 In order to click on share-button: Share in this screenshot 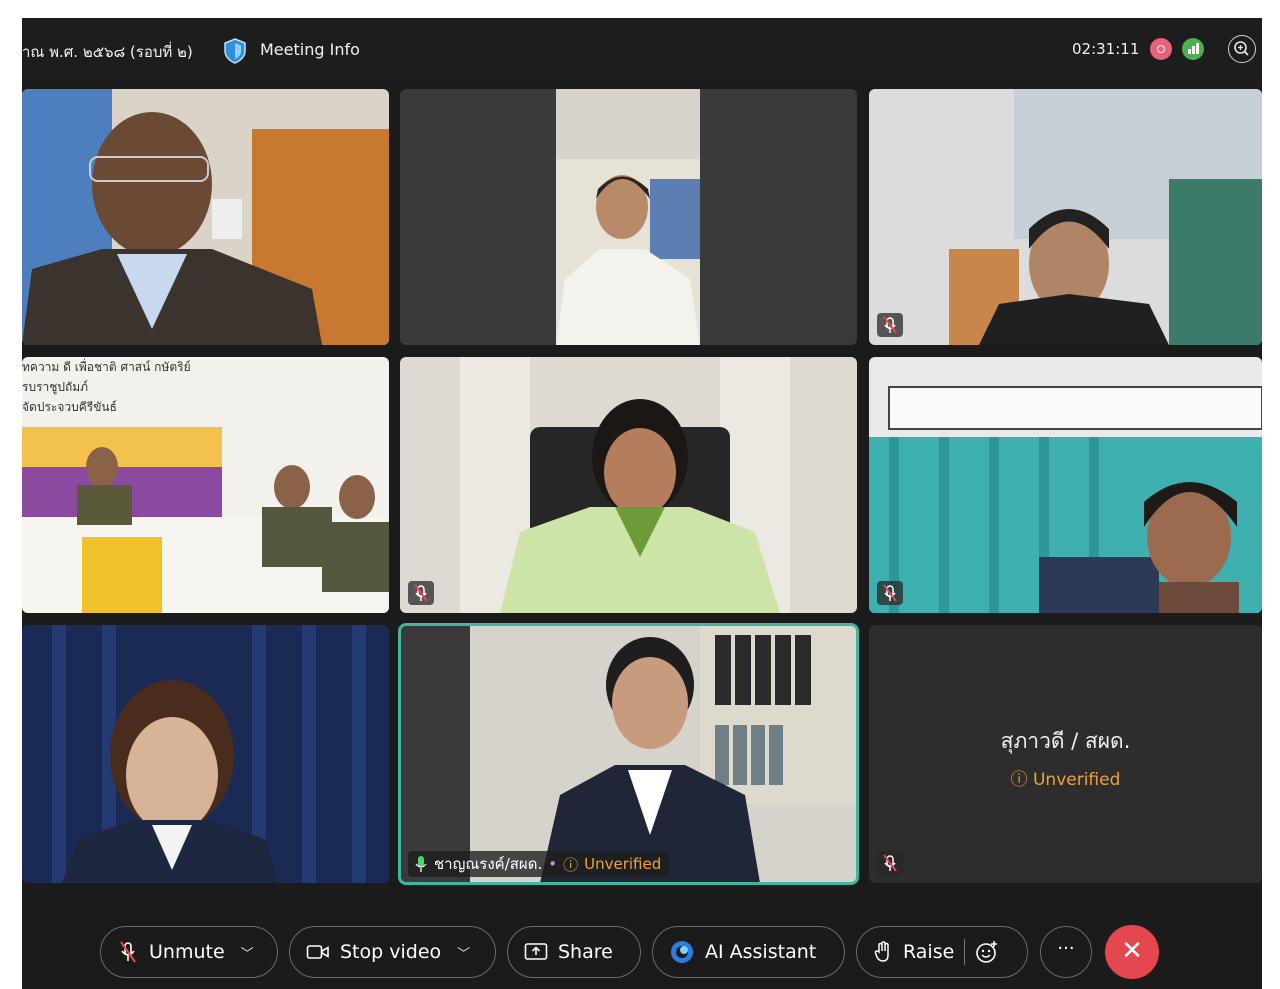, I will do `click(574, 952)`.